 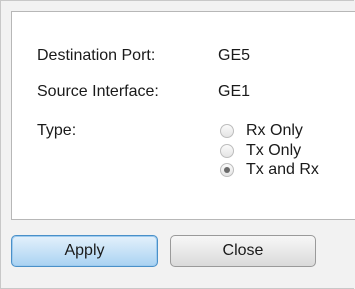 What do you see at coordinates (274, 131) in the screenshot?
I see `rx-only-label: Rx Only` at bounding box center [274, 131].